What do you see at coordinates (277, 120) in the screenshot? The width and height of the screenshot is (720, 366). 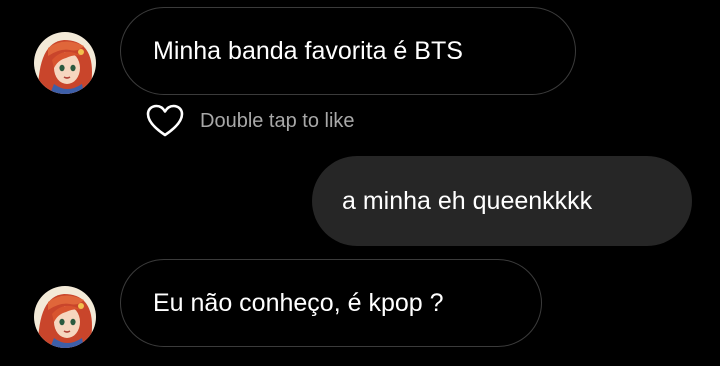 I see `double-tap-hint-text: Double tap to like` at bounding box center [277, 120].